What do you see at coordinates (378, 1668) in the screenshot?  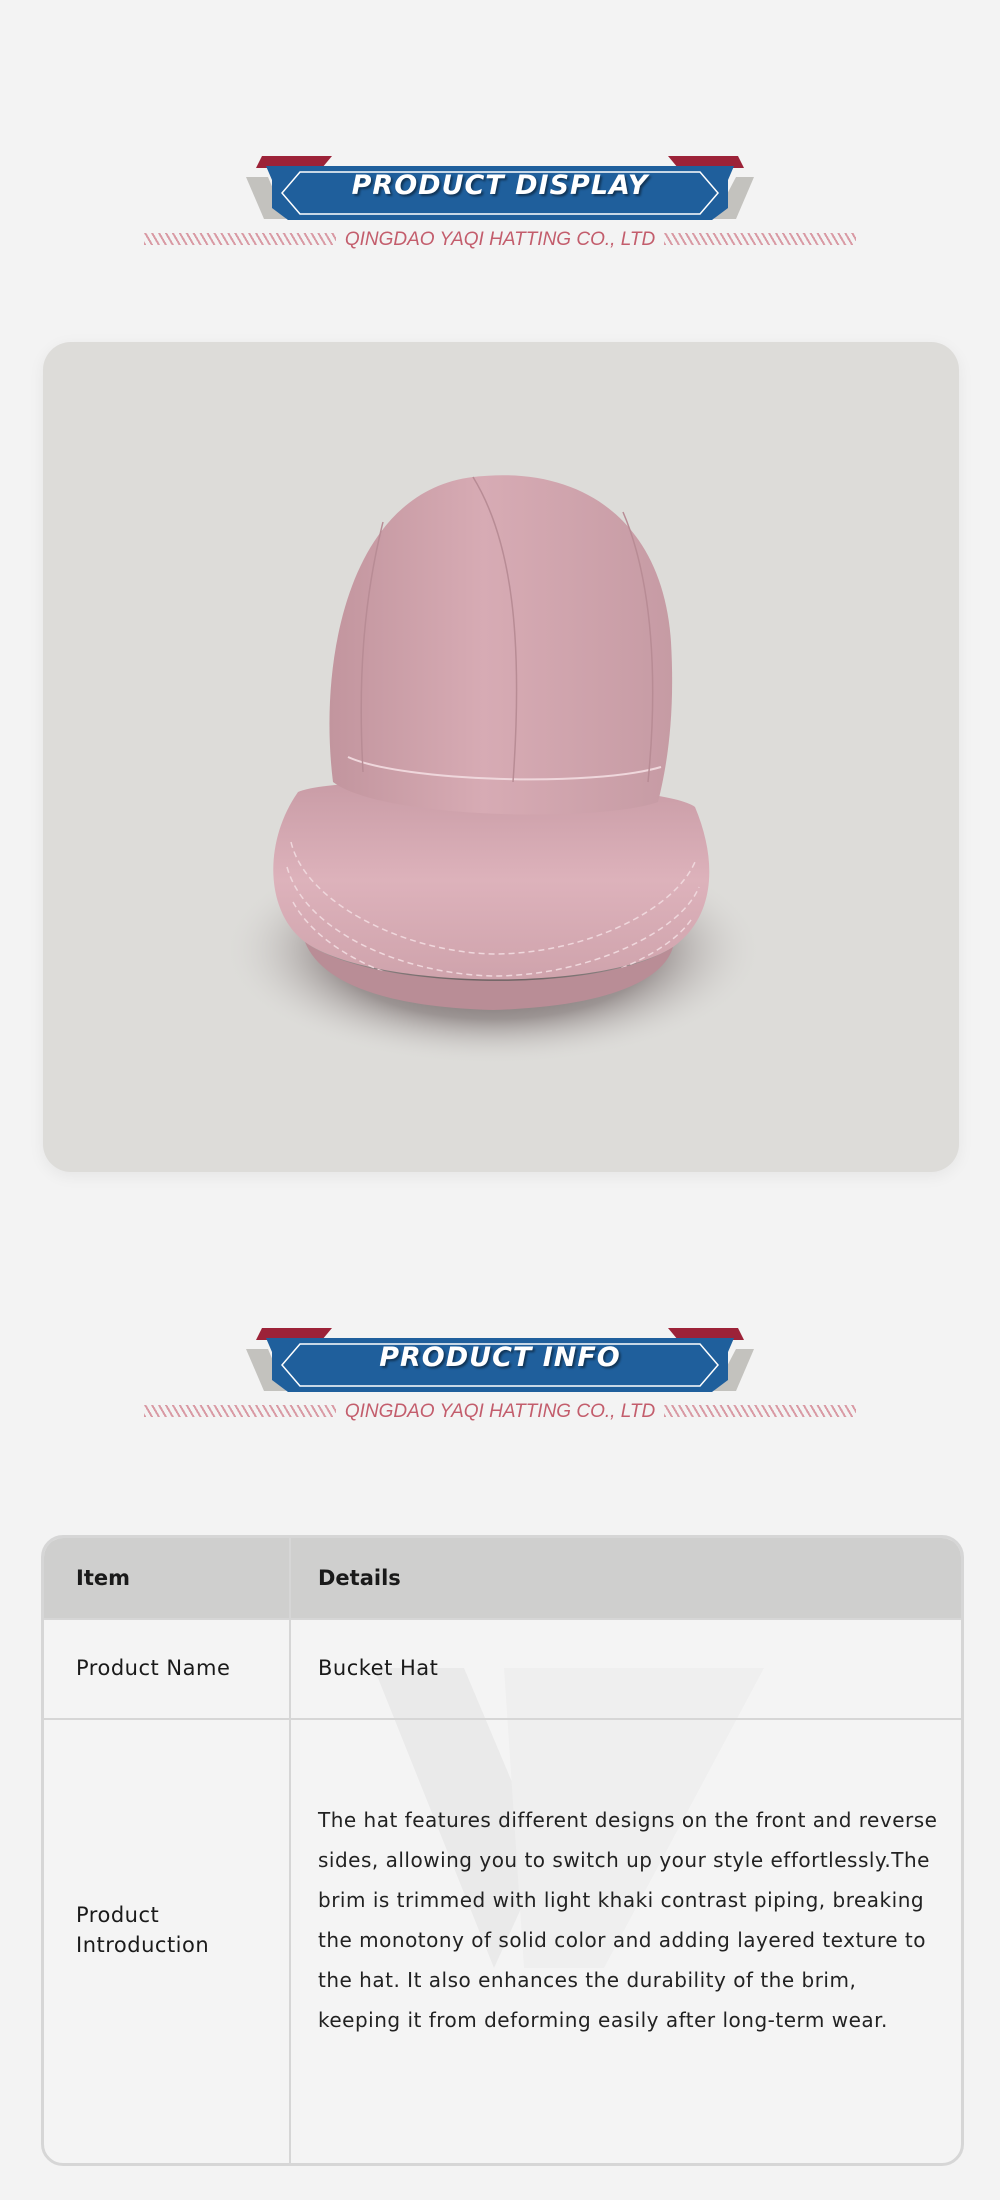 I see `table-cell-details: Bucket Hat` at bounding box center [378, 1668].